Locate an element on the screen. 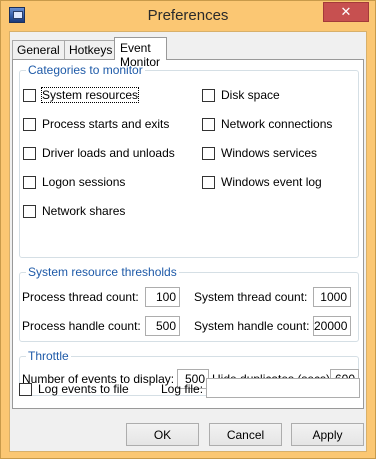  apply-button: Apply is located at coordinates (327, 434).